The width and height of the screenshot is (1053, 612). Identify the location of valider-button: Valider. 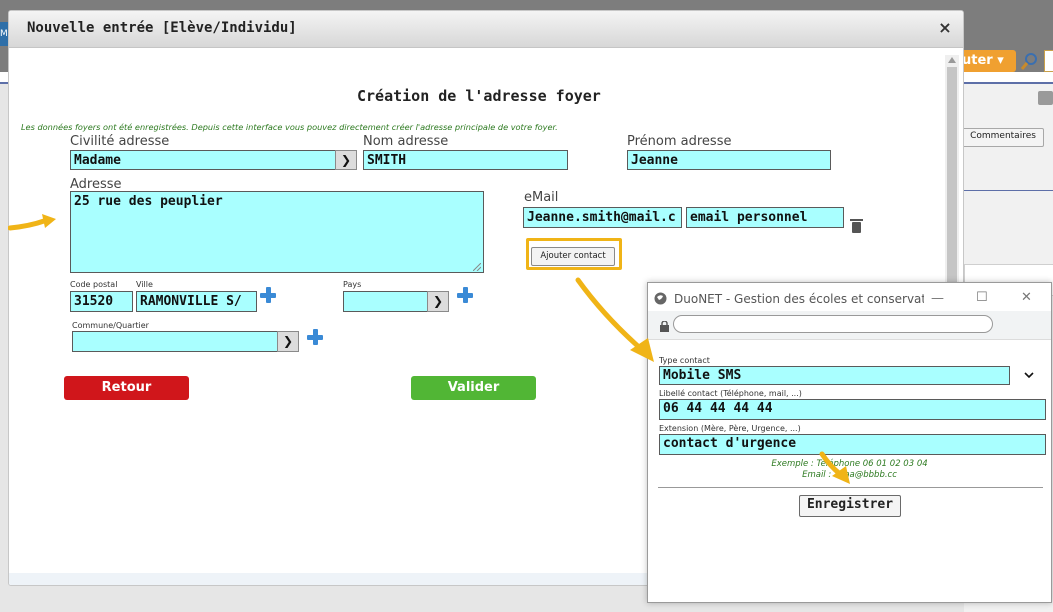
(473, 388).